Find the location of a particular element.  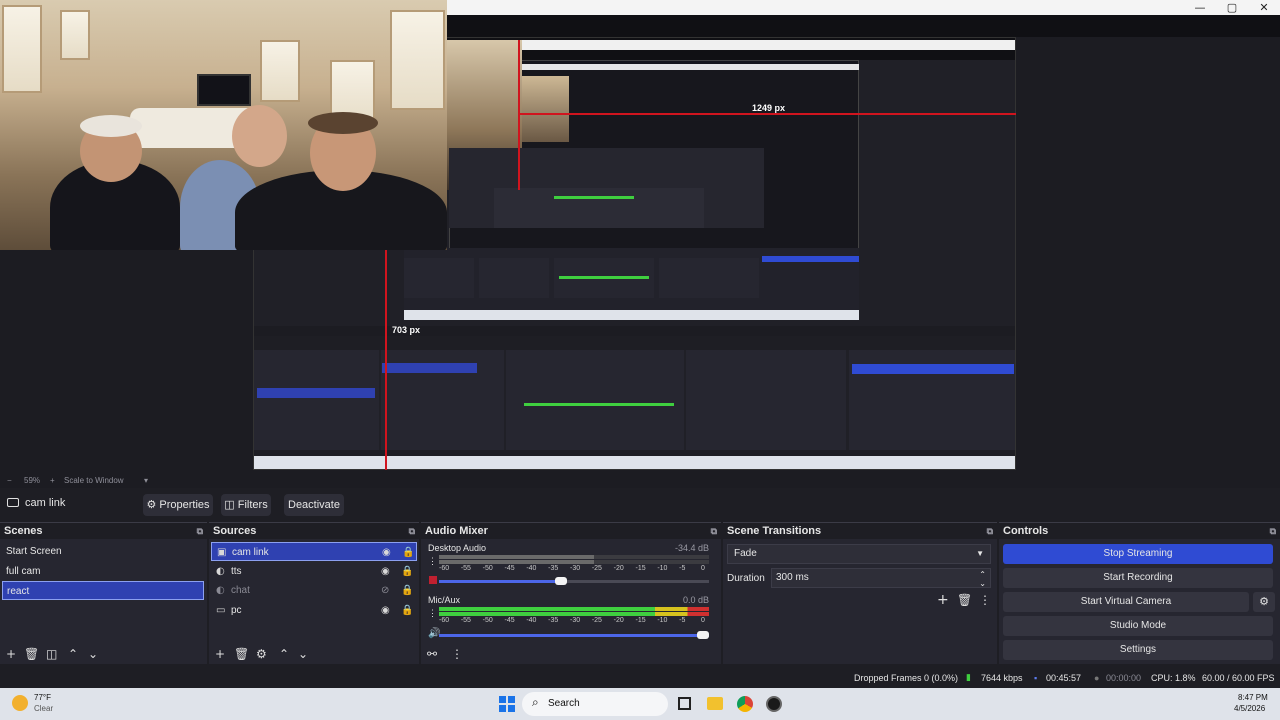

stream-icon: ▪ is located at coordinates (1036, 678).